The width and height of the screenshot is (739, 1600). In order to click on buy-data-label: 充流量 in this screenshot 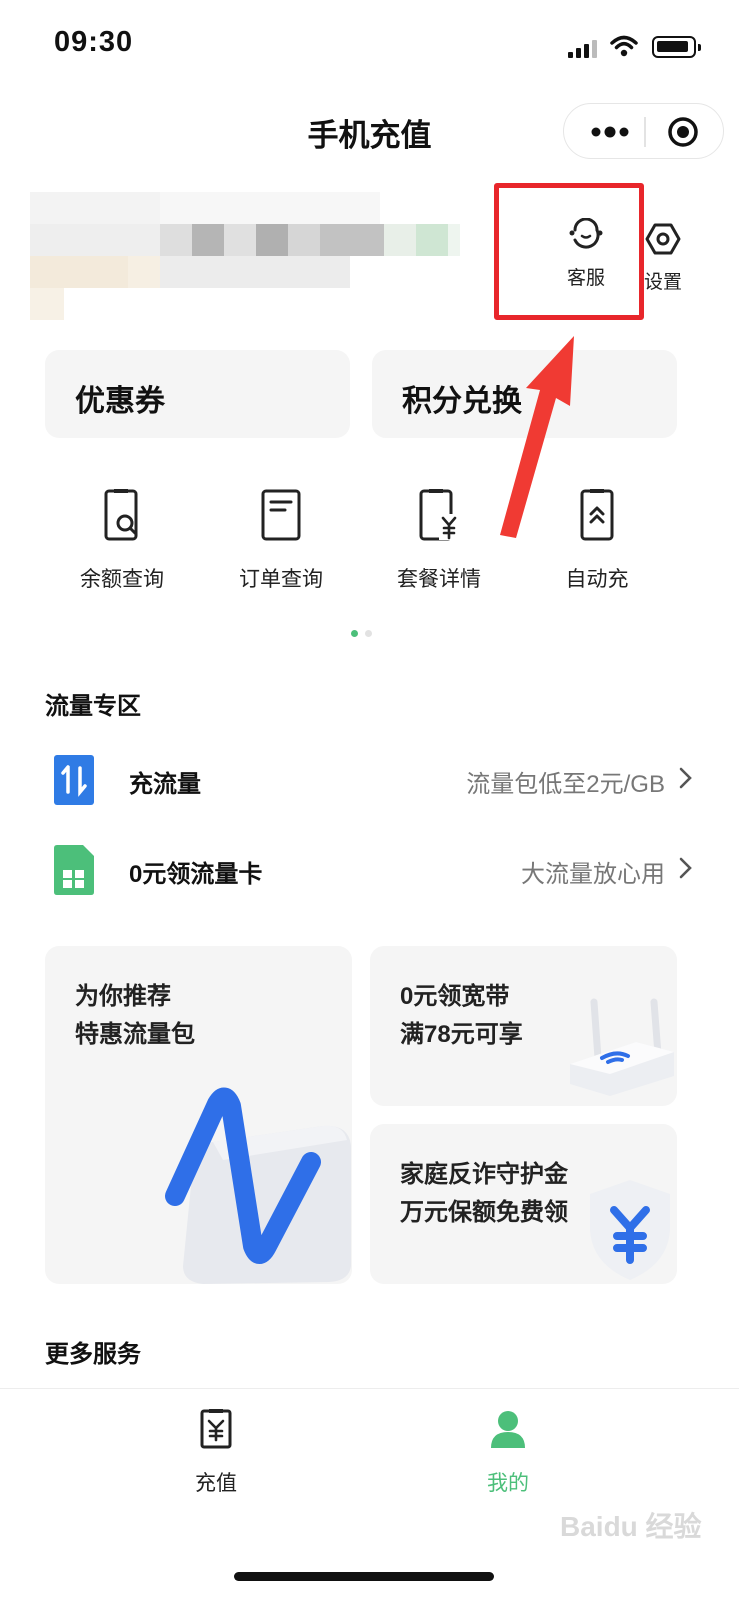, I will do `click(165, 784)`.